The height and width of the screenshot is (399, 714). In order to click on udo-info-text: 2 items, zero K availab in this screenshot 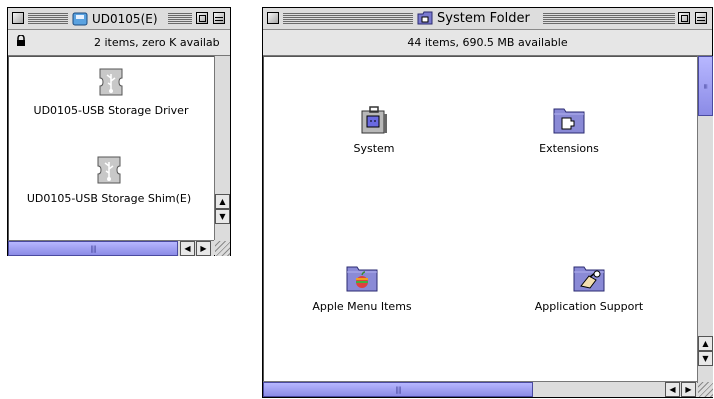, I will do `click(157, 42)`.